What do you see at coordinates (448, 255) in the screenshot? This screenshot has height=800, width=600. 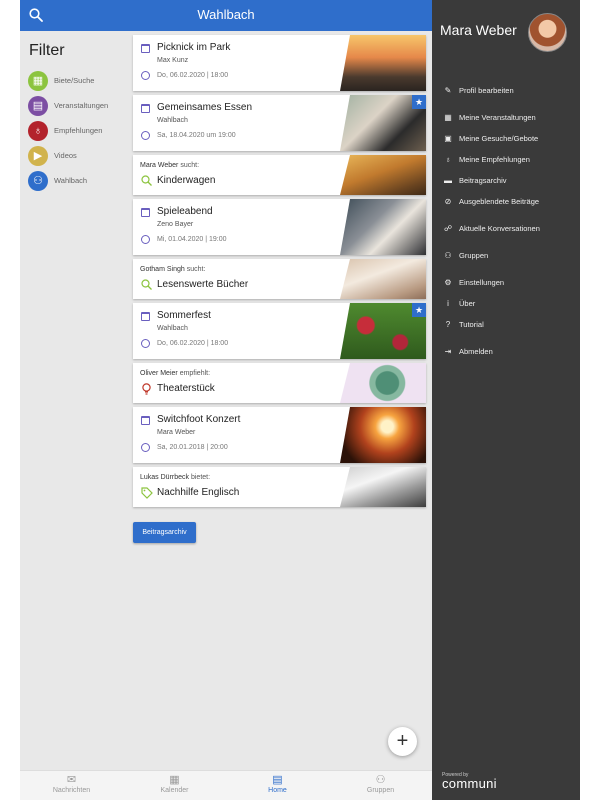 I see `groups-icon: ⚇` at bounding box center [448, 255].